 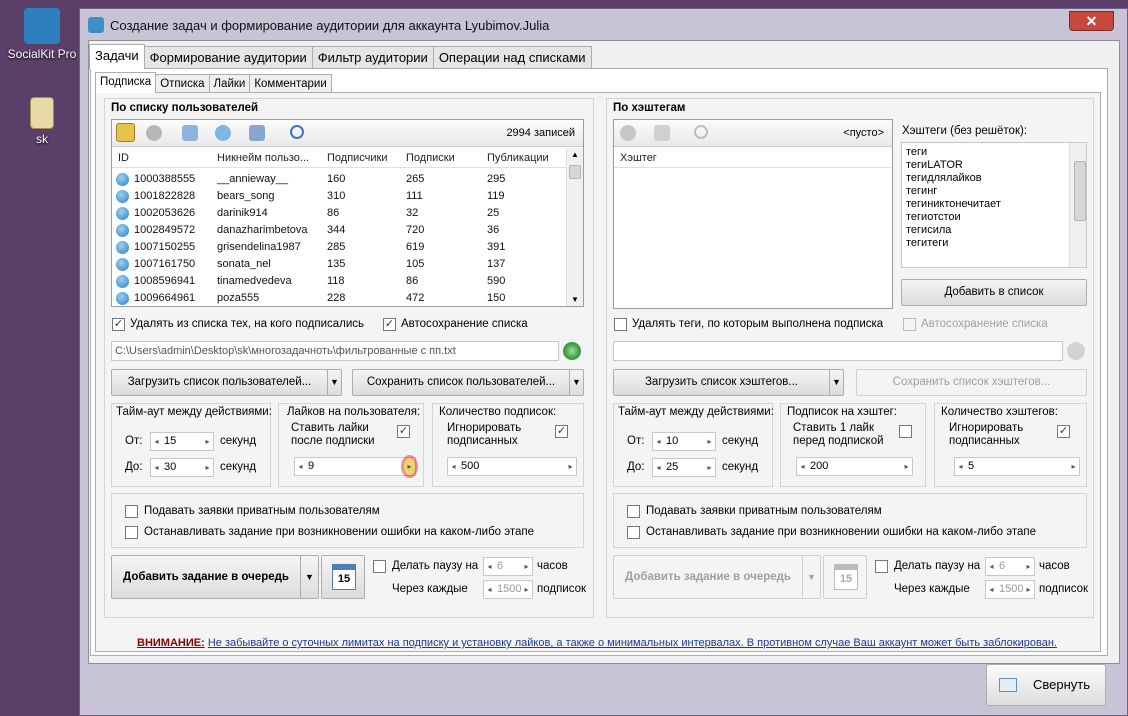 I want to click on table-row: 1002849572 danazharimbetova 344 720 36, so click(x=339, y=230).